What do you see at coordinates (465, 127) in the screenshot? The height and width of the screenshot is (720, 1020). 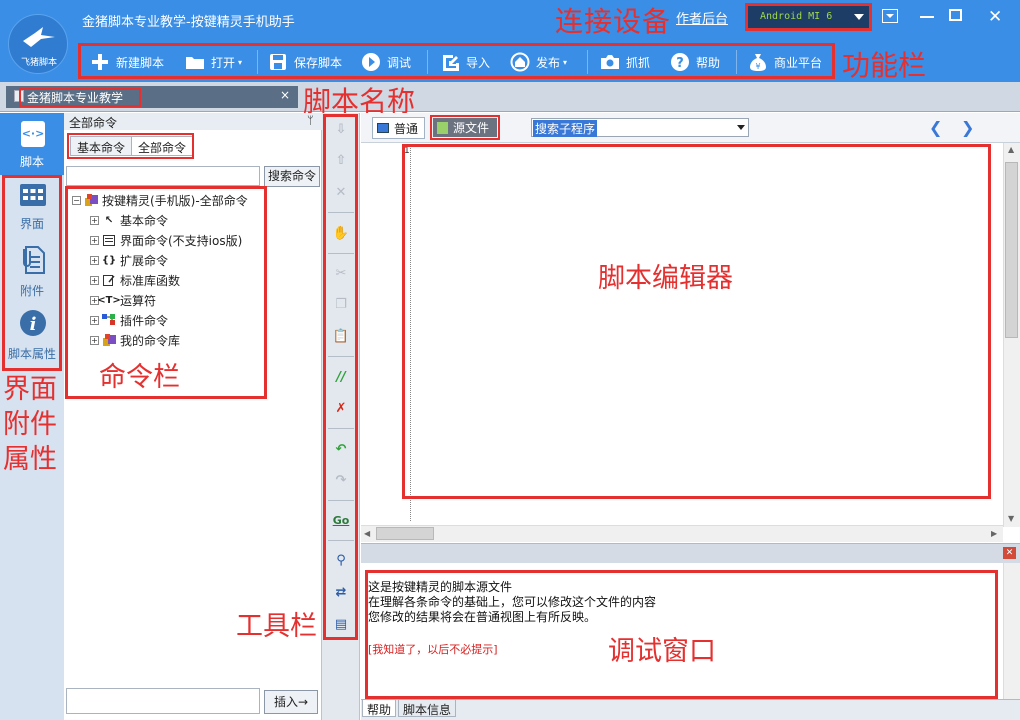 I see `annotation-source-box` at bounding box center [465, 127].